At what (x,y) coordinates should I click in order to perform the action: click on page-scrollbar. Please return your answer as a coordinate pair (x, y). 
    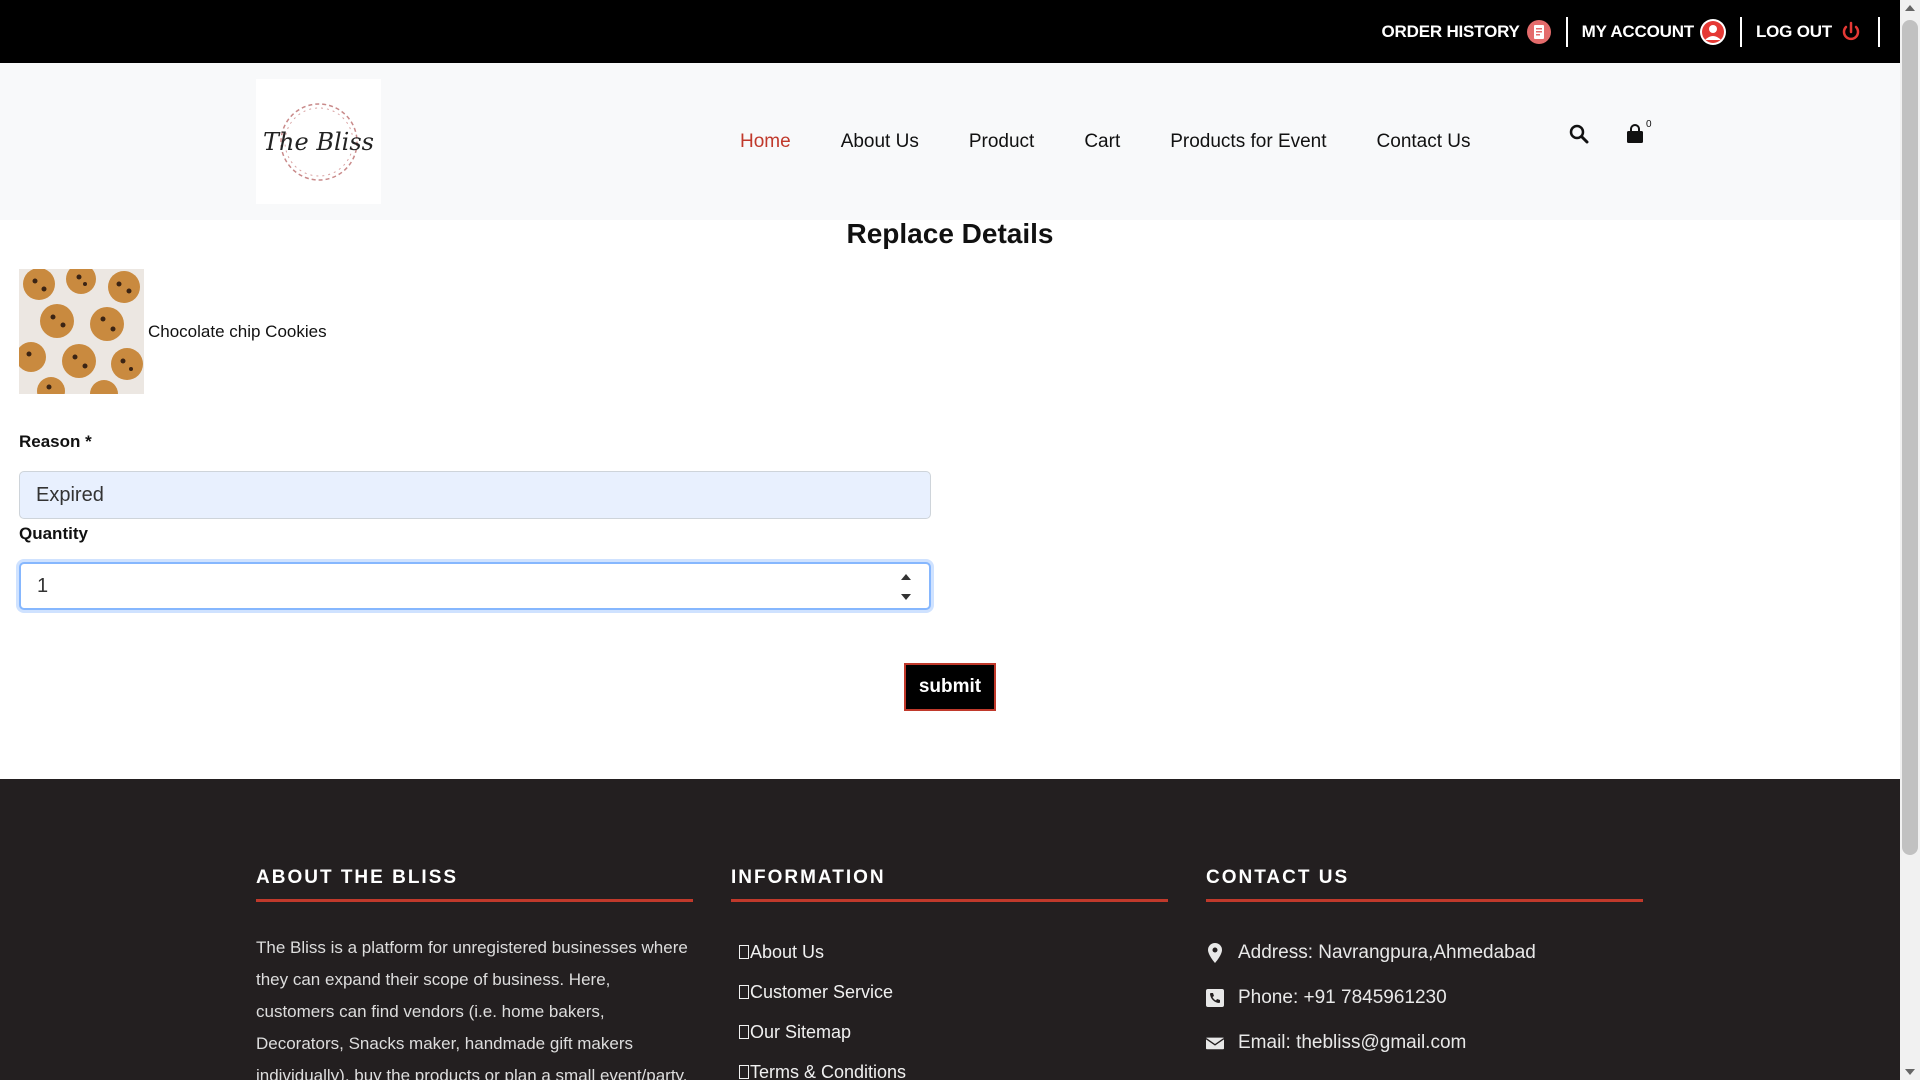
    Looking at the image, I should click on (1910, 540).